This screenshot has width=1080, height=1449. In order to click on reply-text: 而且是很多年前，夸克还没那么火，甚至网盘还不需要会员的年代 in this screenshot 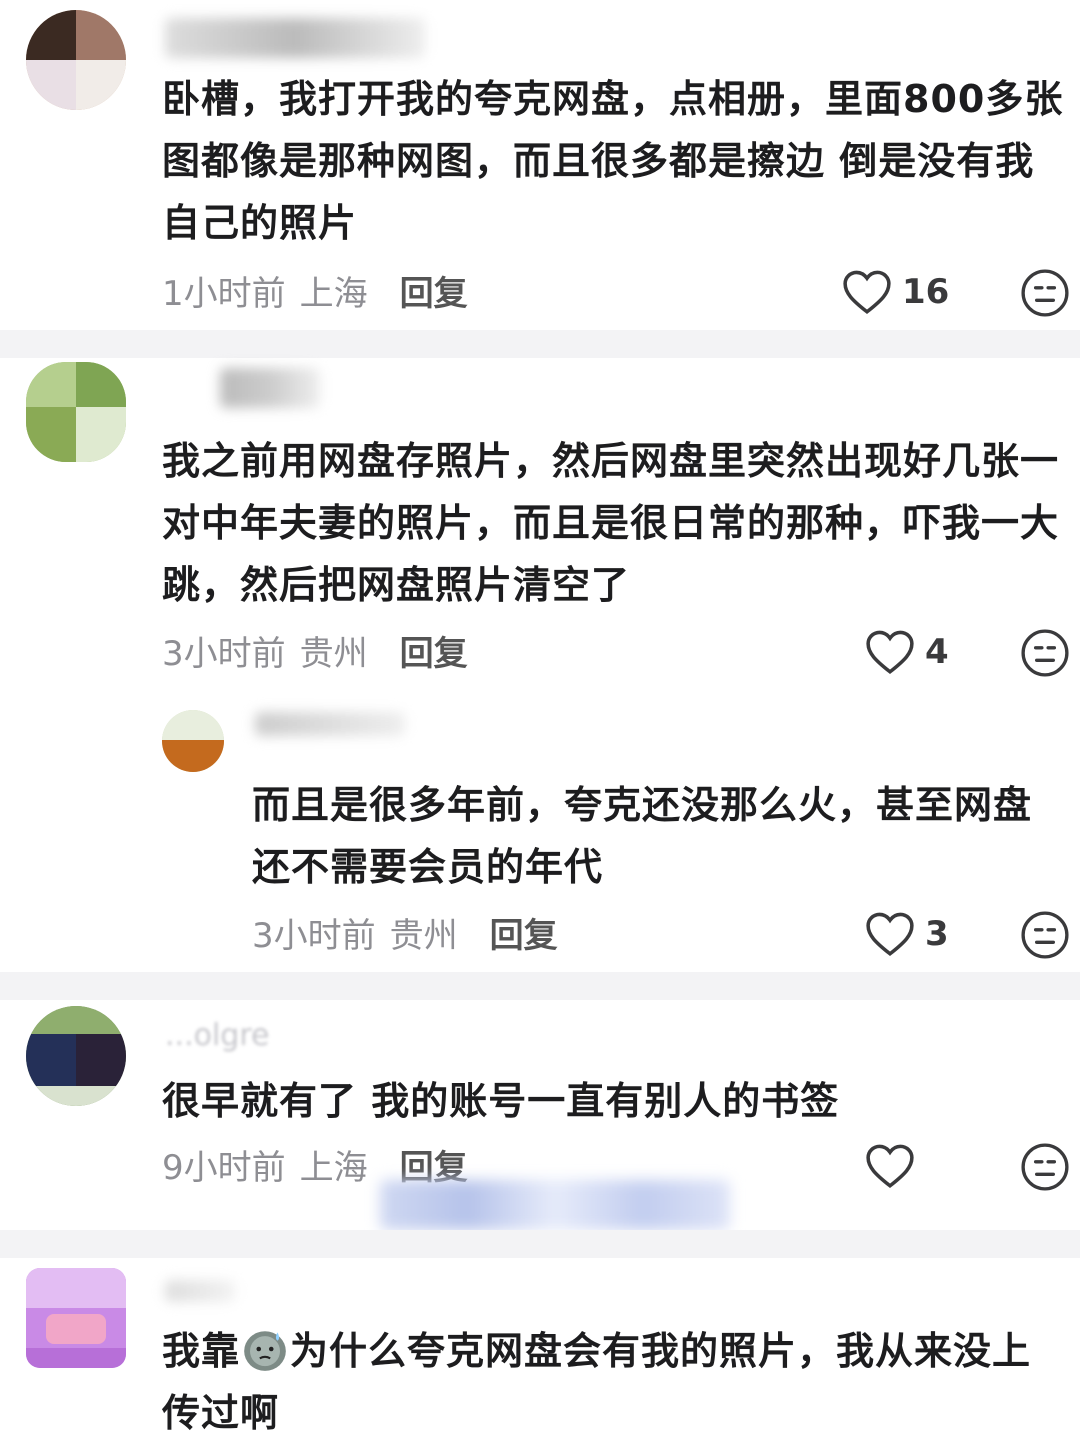, I will do `click(642, 836)`.